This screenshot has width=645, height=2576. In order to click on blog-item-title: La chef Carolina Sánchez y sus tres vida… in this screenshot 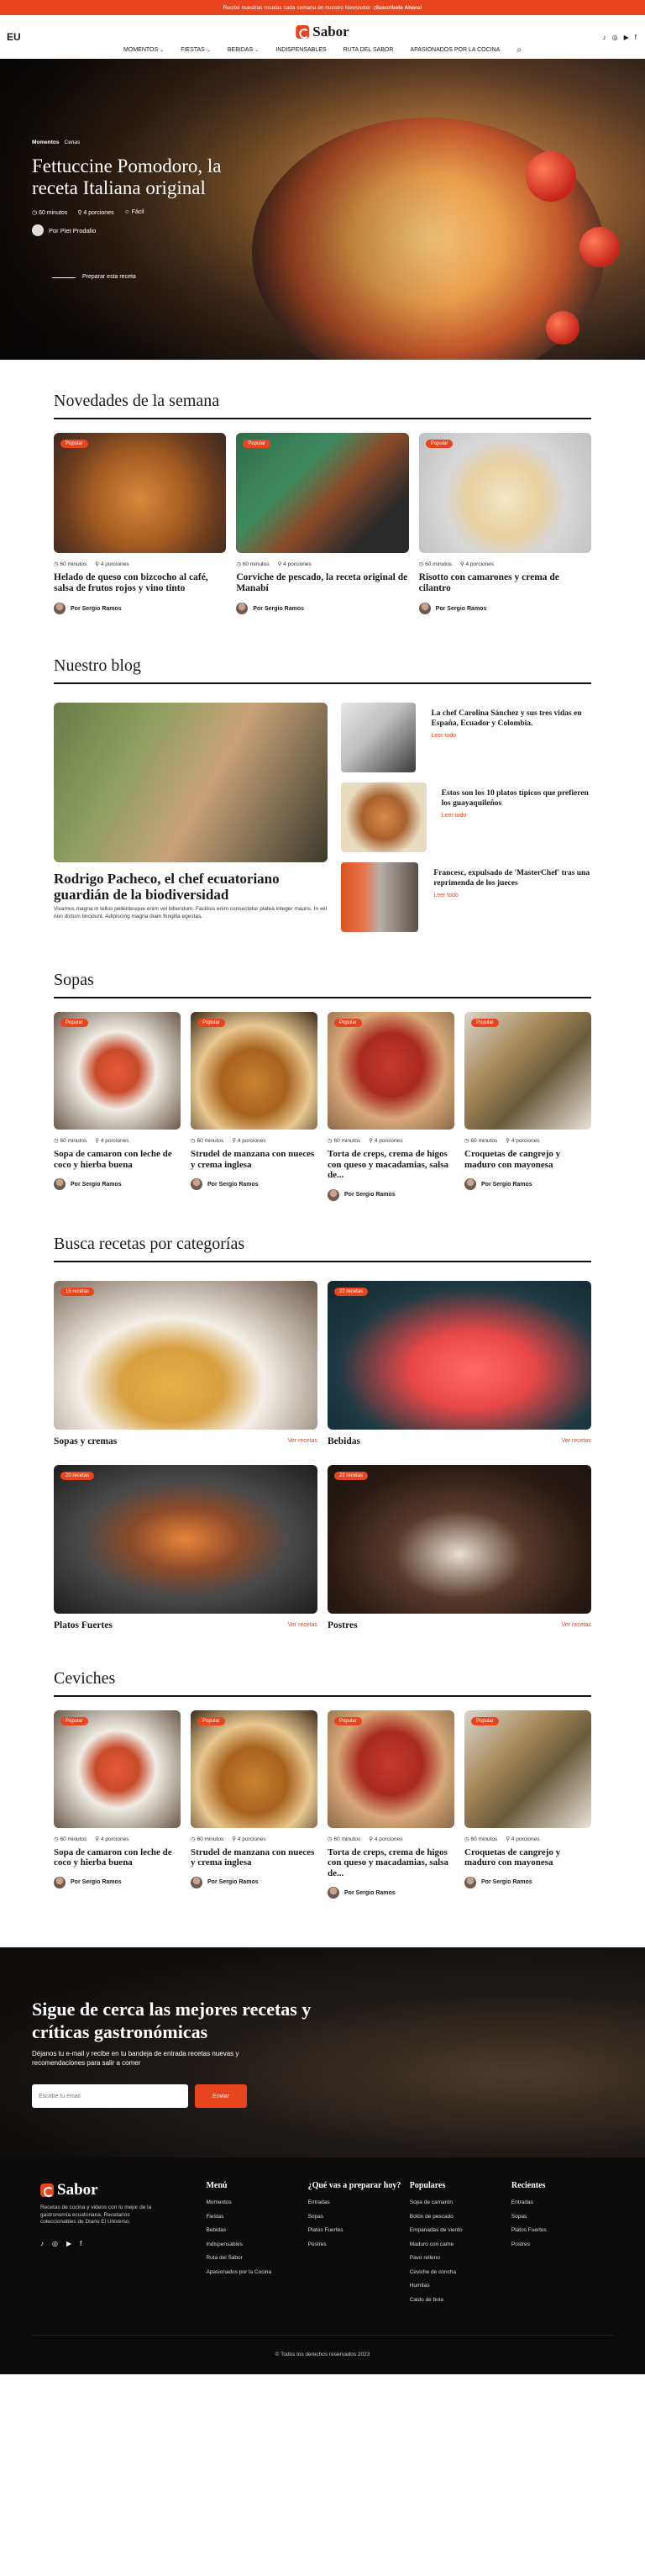, I will do `click(511, 719)`.